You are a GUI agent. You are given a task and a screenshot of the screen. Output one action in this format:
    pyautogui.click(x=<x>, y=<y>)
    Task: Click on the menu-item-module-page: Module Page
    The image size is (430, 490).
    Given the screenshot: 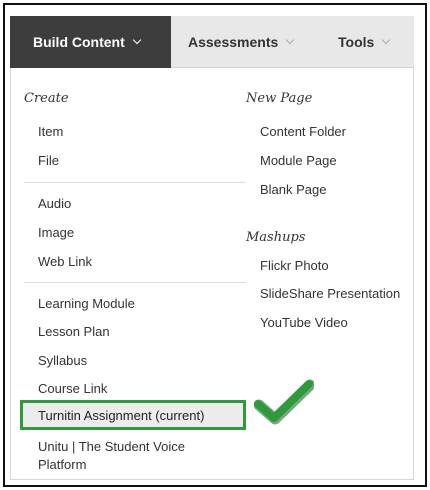 What is the action you would take?
    pyautogui.click(x=298, y=160)
    